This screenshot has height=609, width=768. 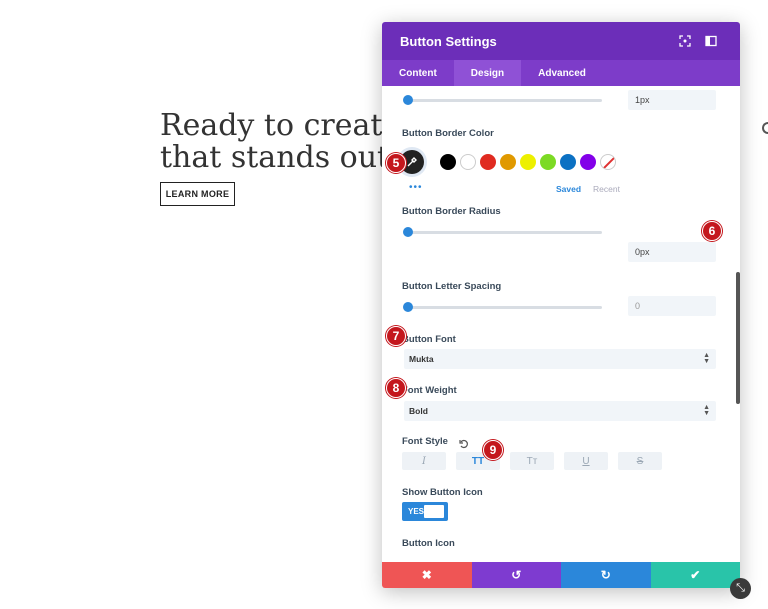 What do you see at coordinates (502, 232) in the screenshot?
I see `border-radius-slider` at bounding box center [502, 232].